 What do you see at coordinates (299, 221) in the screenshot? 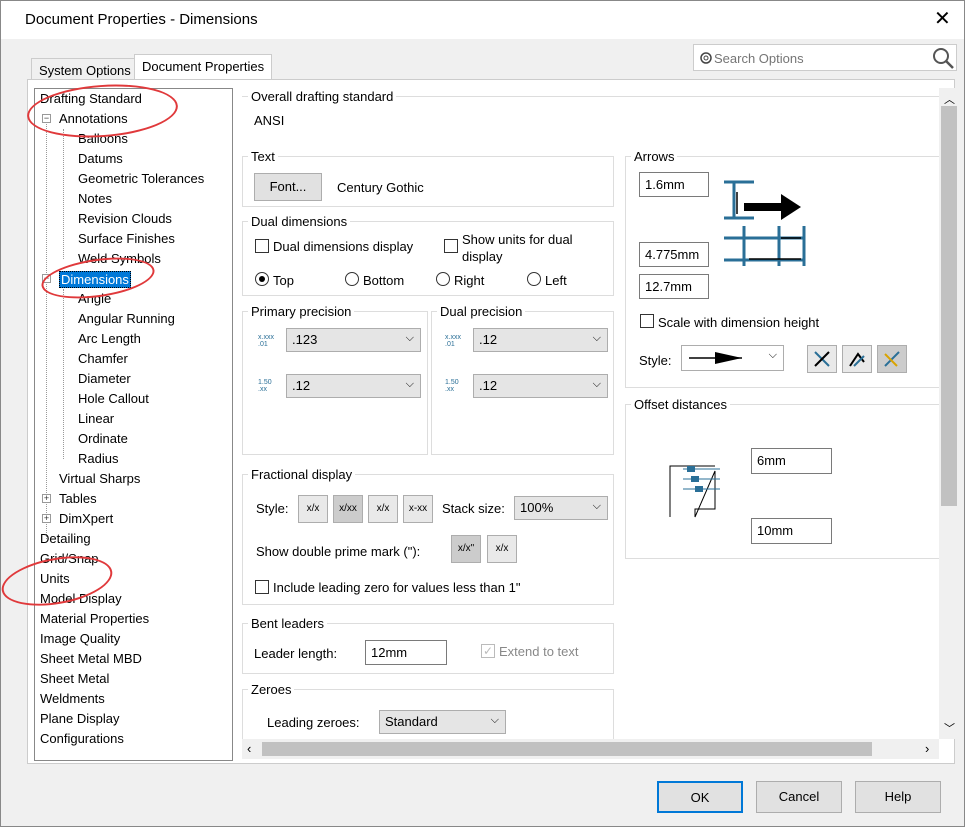
I see `dual-title: Dual dimensions` at bounding box center [299, 221].